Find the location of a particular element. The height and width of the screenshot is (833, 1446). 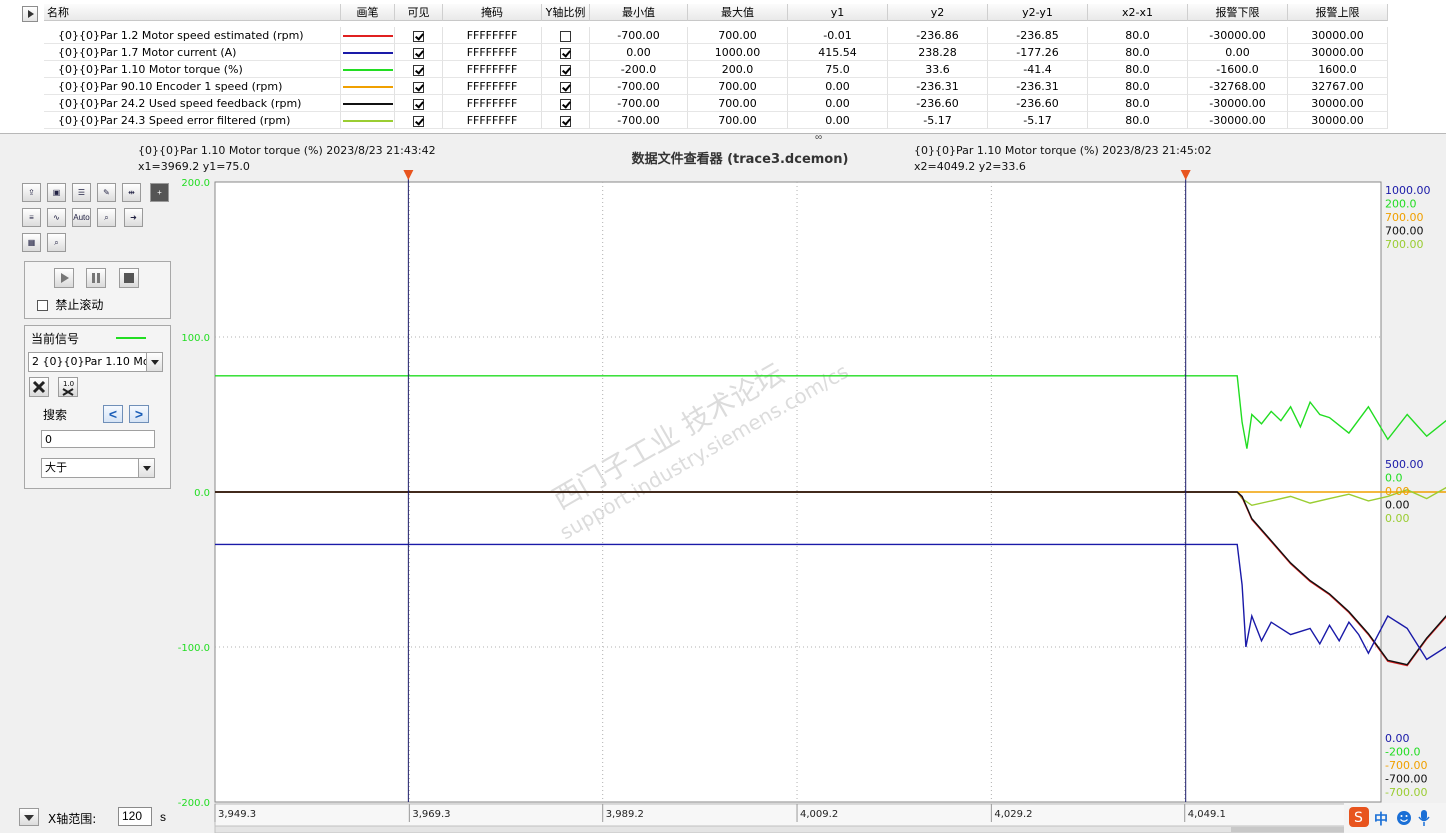

wrench-icon: ✎ is located at coordinates (106, 192).